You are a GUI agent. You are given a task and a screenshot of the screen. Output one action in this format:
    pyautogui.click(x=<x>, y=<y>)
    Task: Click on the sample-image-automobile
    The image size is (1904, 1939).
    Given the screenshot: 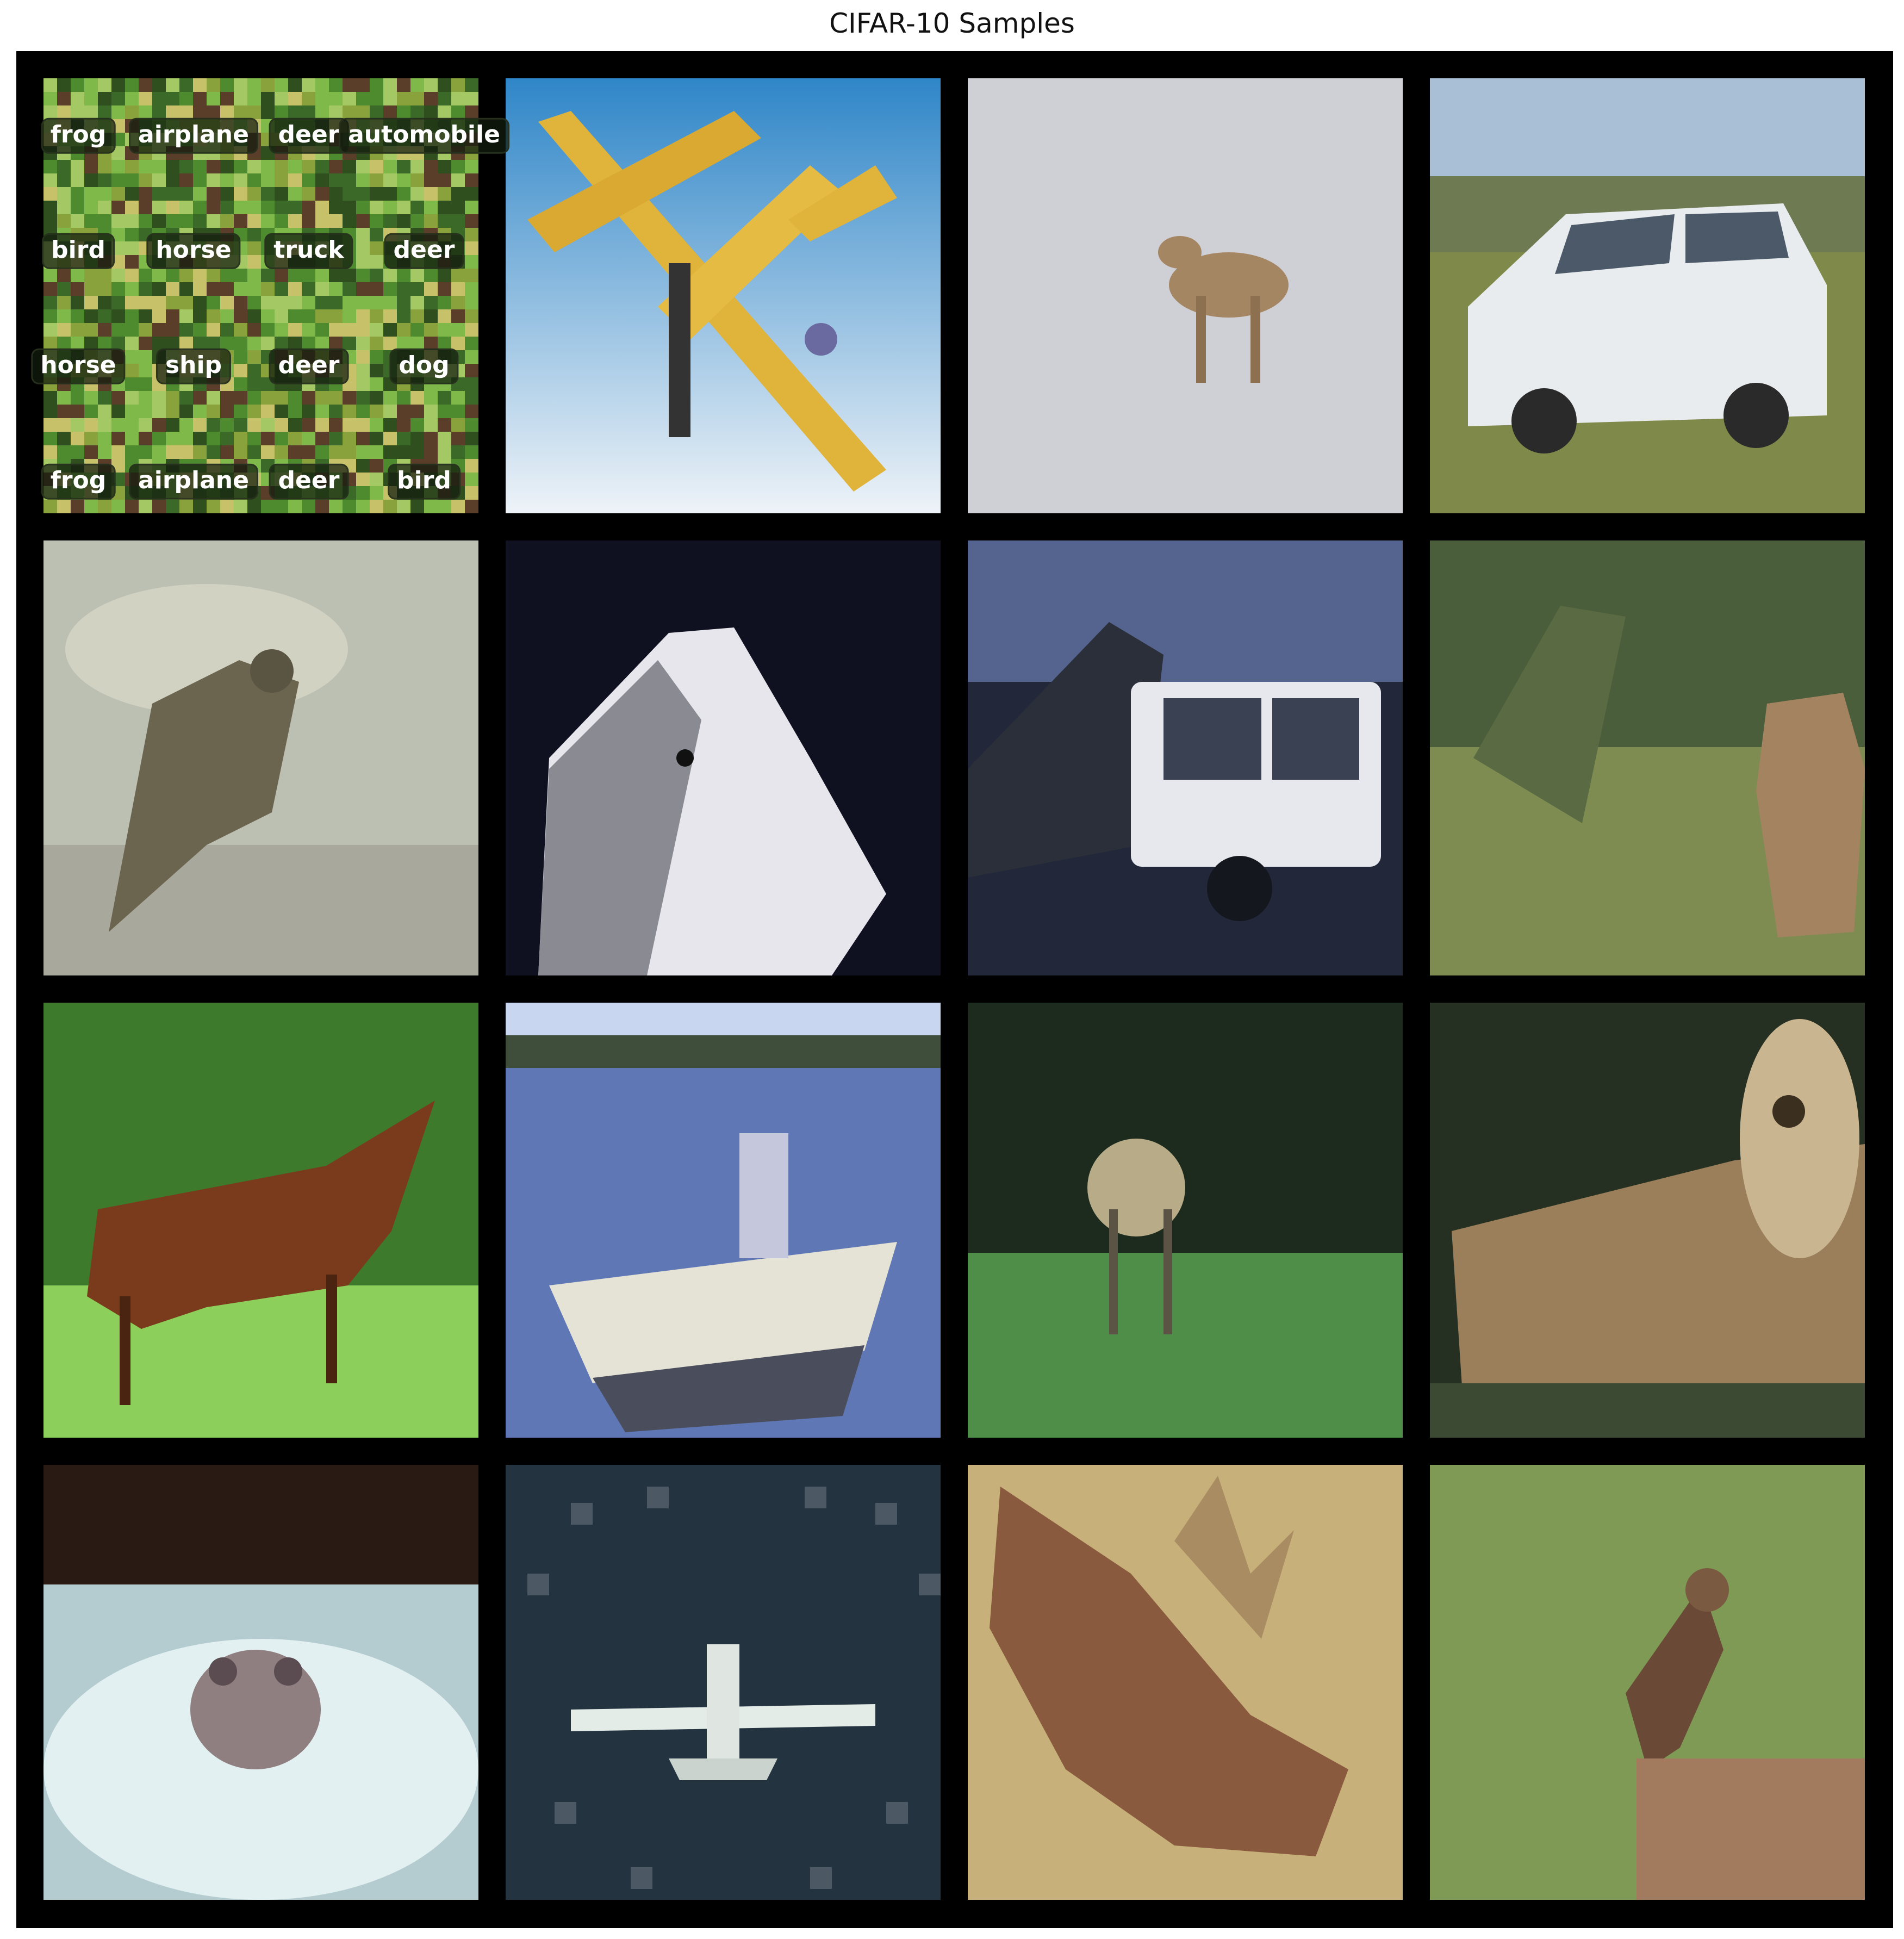 What is the action you would take?
    pyautogui.click(x=1647, y=295)
    